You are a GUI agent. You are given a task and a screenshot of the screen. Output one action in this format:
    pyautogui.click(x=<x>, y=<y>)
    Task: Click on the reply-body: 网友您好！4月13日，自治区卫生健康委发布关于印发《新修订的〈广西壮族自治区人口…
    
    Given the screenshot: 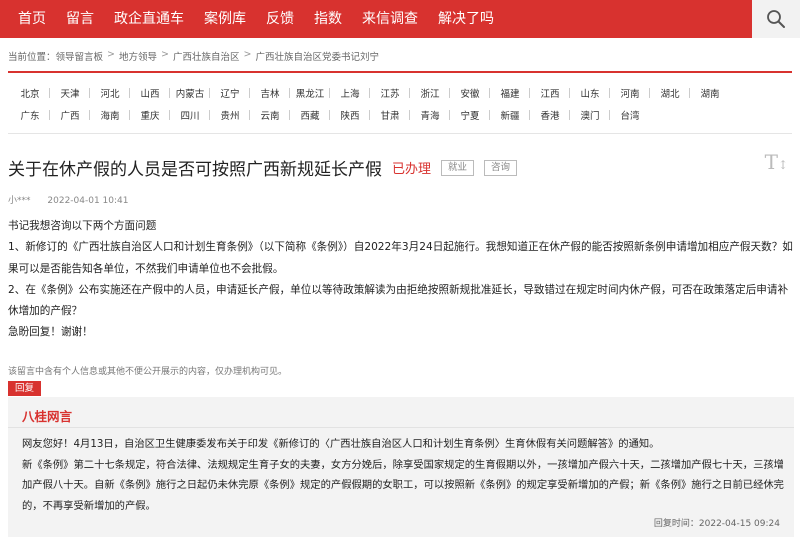 What is the action you would take?
    pyautogui.click(x=406, y=475)
    